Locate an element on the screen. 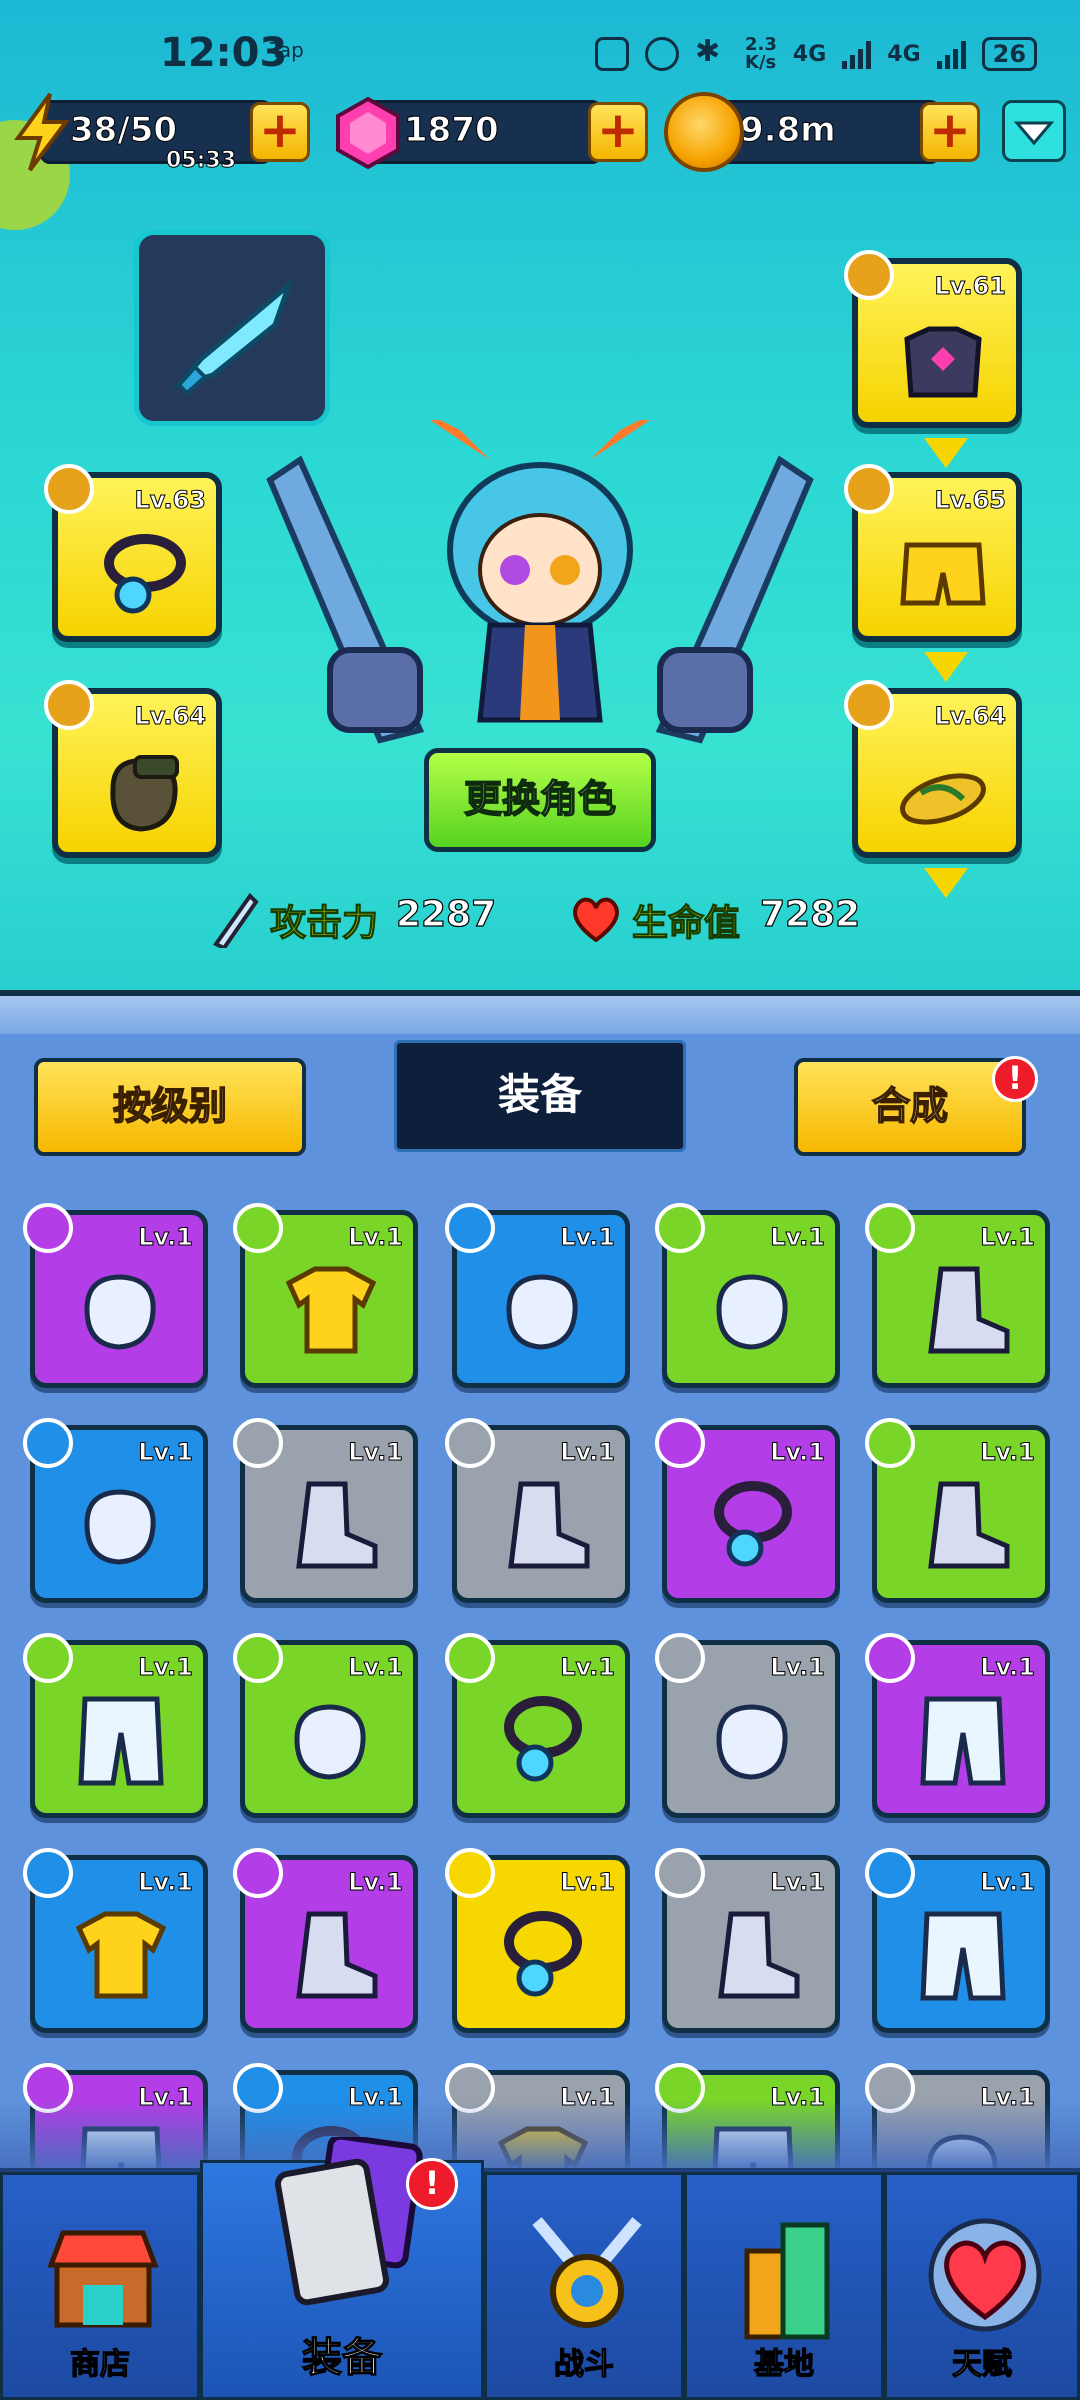  attack-label: 攻击力 is located at coordinates (324, 923).